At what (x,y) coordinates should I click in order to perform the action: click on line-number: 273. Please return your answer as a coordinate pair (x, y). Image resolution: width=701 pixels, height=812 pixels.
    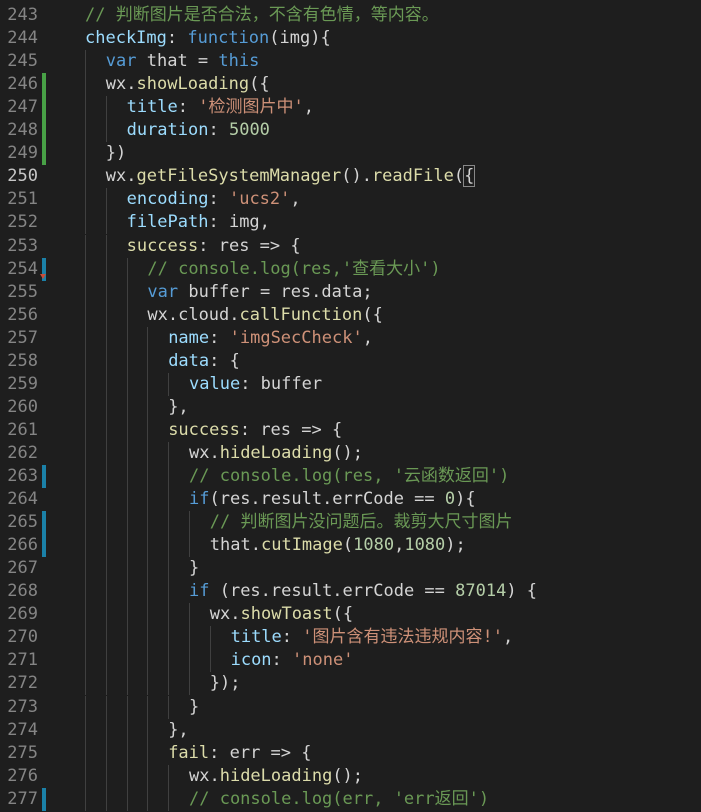
    Looking at the image, I should click on (22, 706).